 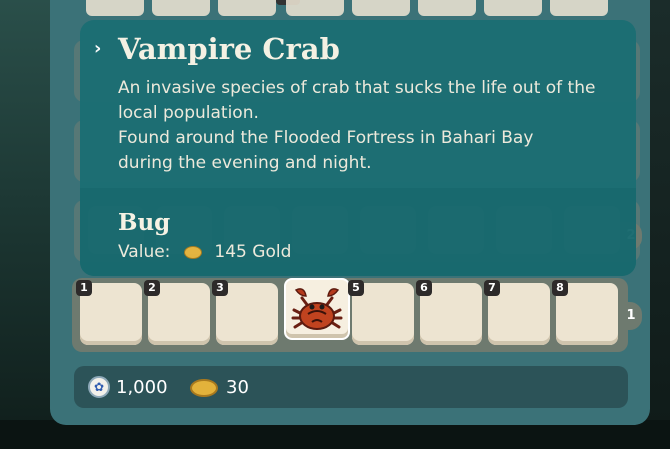 I want to click on hotbar-slot-3: 3, so click(x=245, y=312).